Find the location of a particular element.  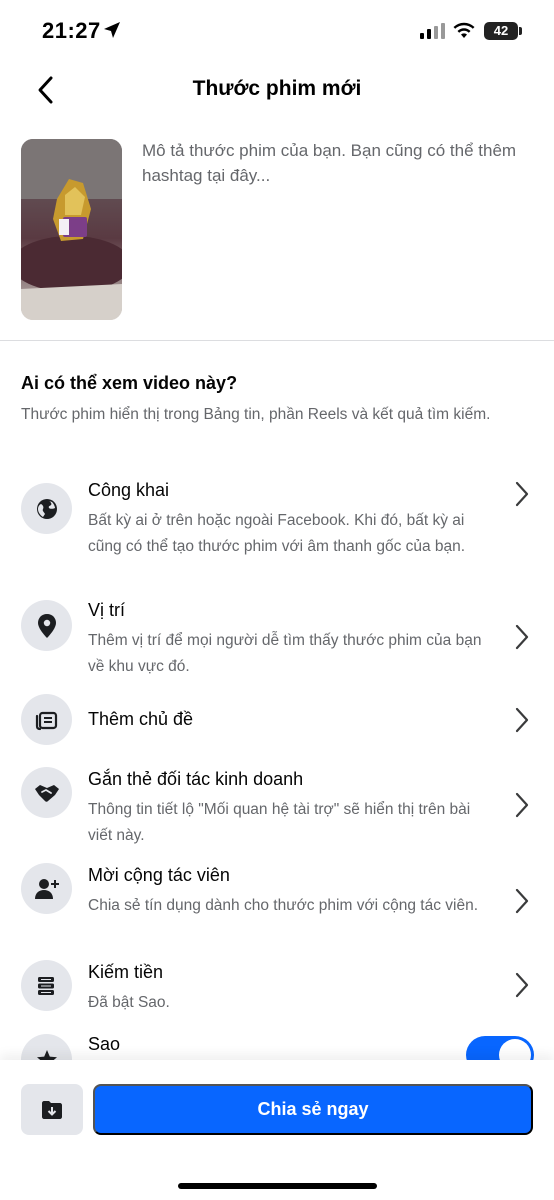

battery-level: 42 is located at coordinates (501, 30).